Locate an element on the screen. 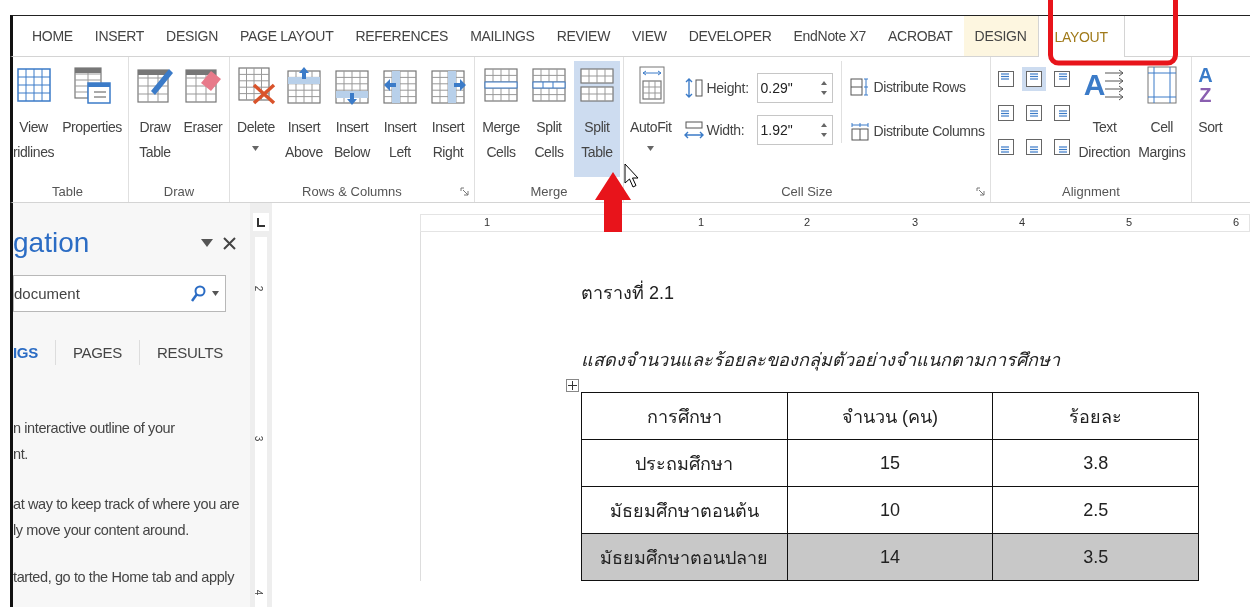  annotation-arrow is located at coordinates (613, 202).